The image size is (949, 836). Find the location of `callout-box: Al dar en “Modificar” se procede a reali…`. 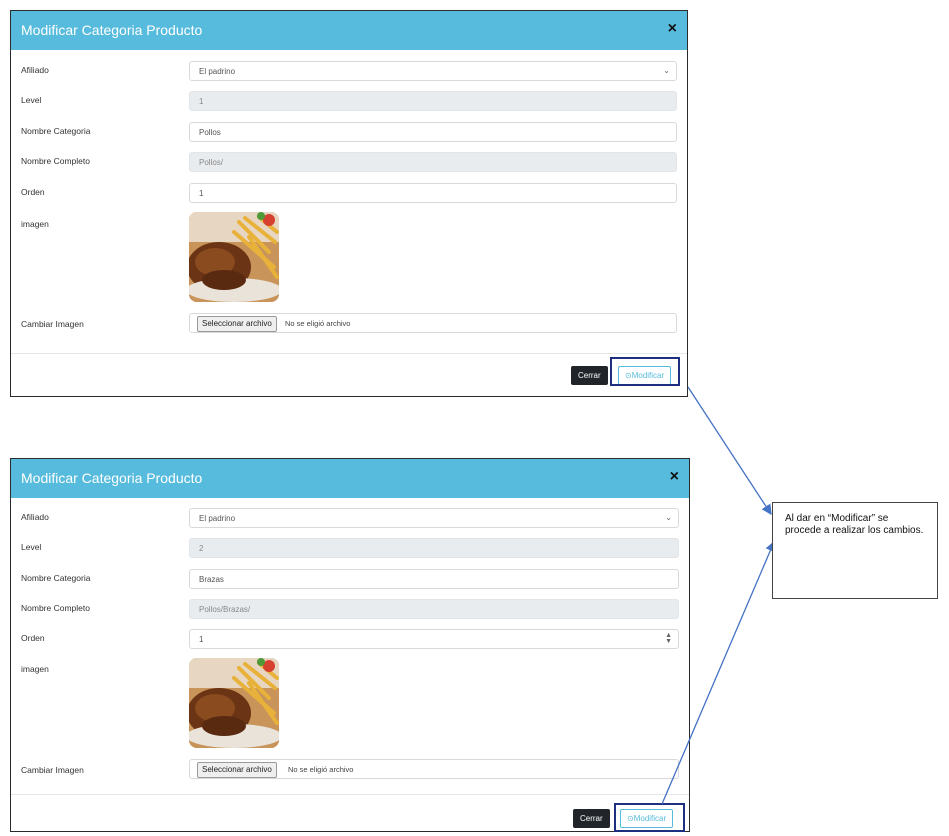

callout-box: Al dar en “Modificar” se procede a reali… is located at coordinates (855, 550).